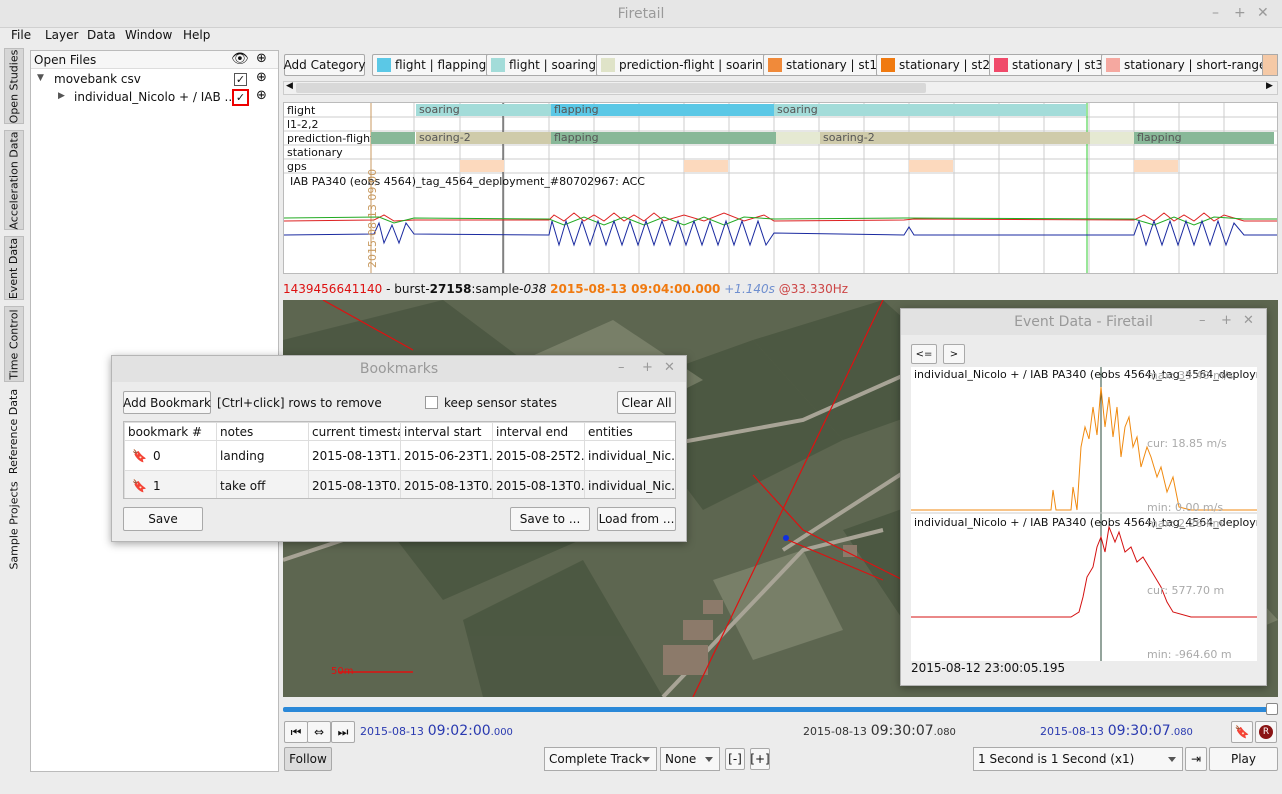 The height and width of the screenshot is (794, 1282). What do you see at coordinates (14, 86) in the screenshot?
I see `tab-open-studies: Open Studies` at bounding box center [14, 86].